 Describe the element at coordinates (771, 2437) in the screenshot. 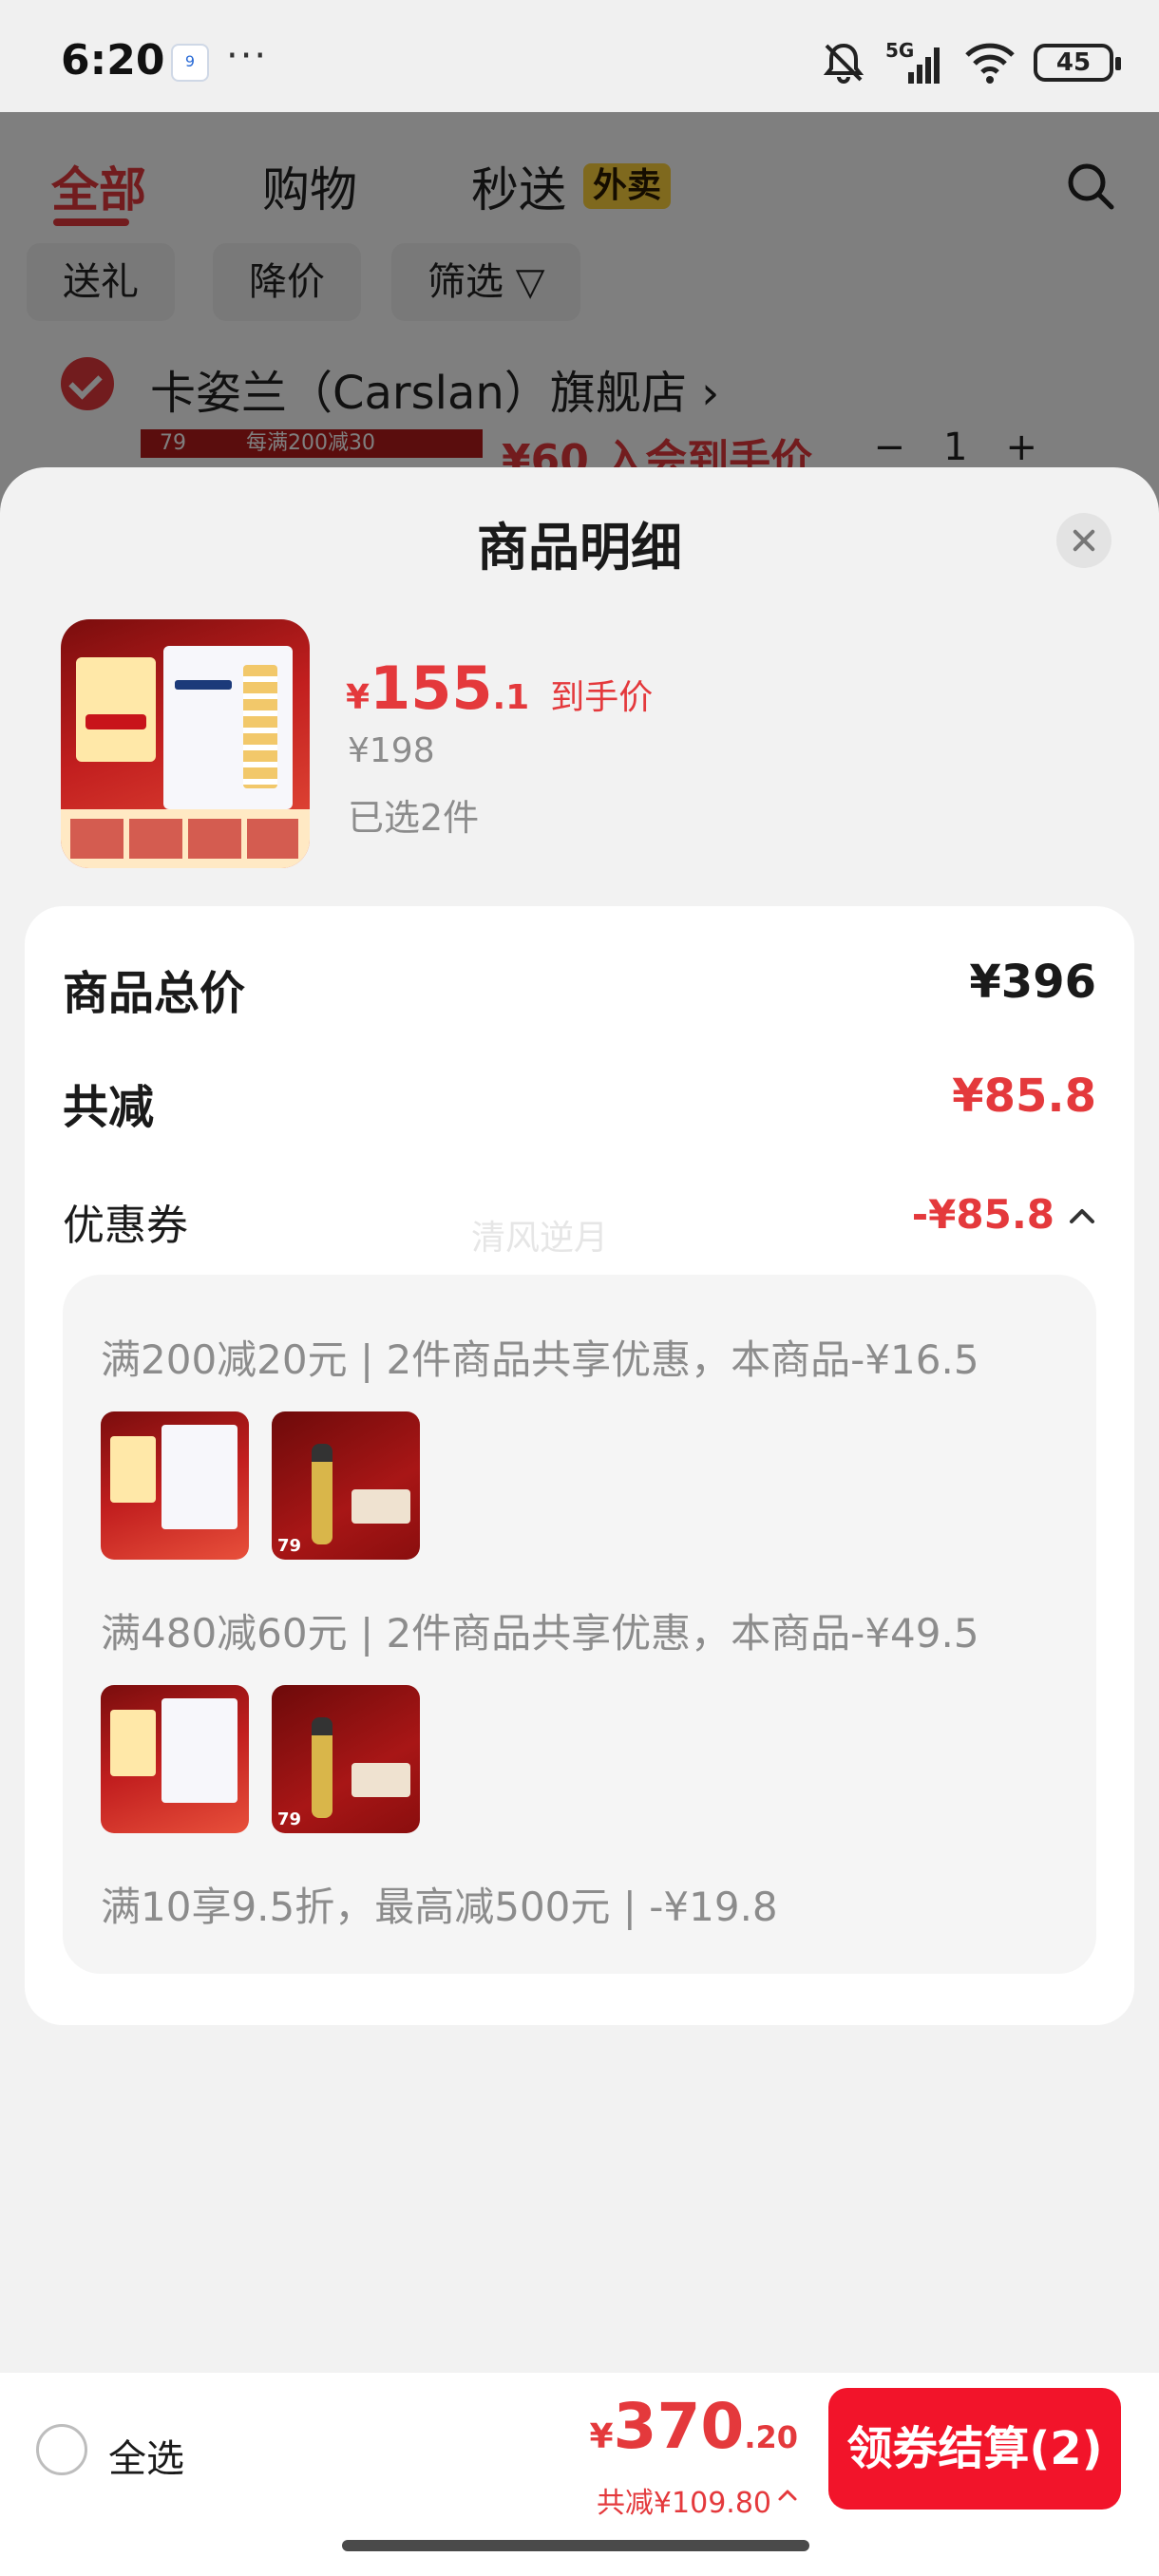

I see `total-decimal: .20` at that location.